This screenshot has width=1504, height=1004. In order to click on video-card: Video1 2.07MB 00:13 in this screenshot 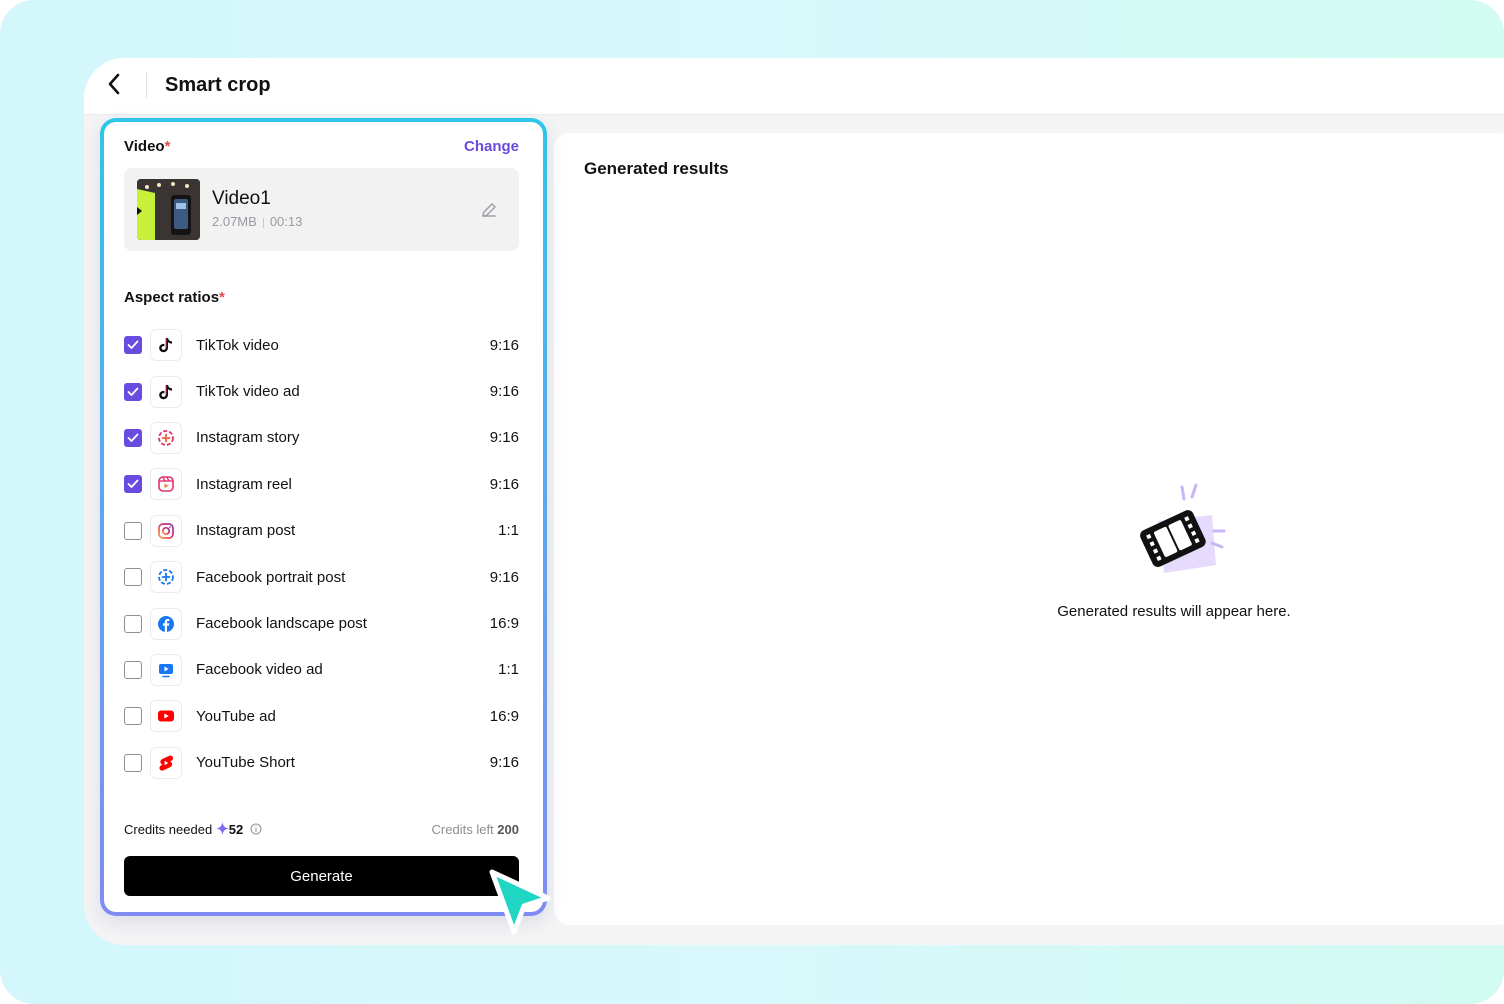, I will do `click(321, 209)`.